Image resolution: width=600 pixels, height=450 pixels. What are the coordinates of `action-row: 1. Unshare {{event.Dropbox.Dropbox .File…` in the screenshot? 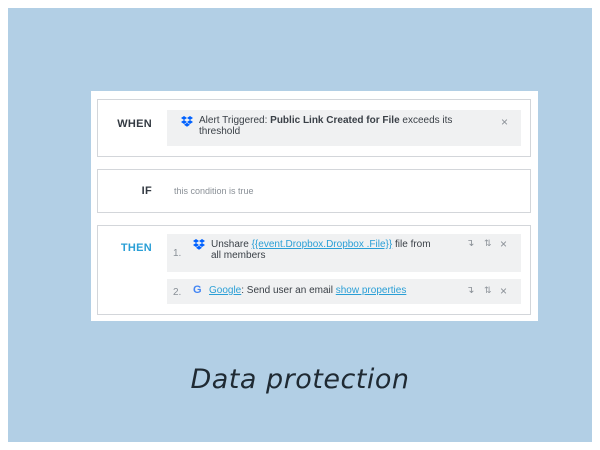 It's located at (344, 253).